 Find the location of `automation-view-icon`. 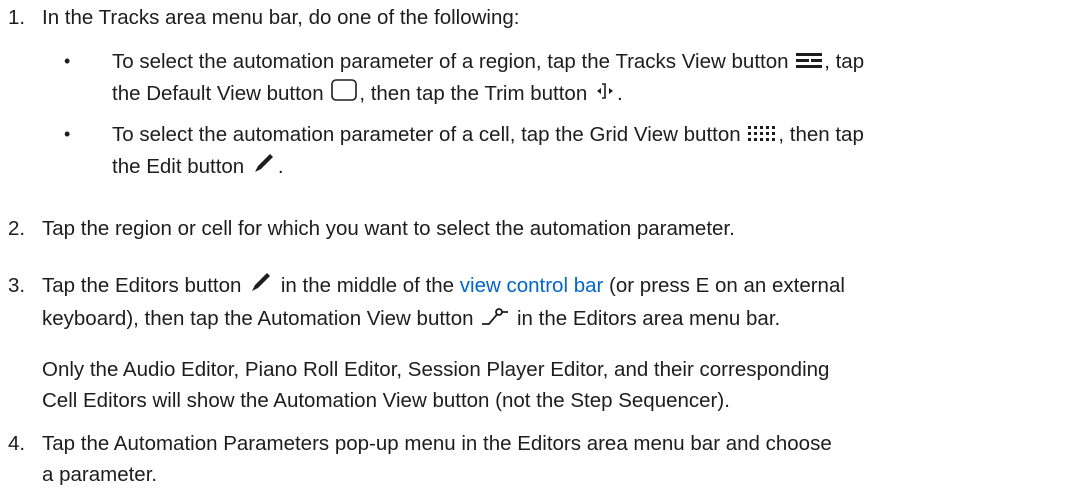

automation-view-icon is located at coordinates (495, 319).